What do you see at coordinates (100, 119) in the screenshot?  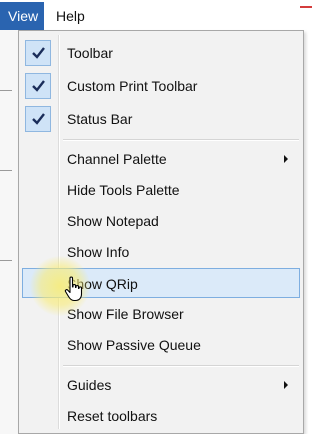 I see `menu-item-label: Status Bar` at bounding box center [100, 119].